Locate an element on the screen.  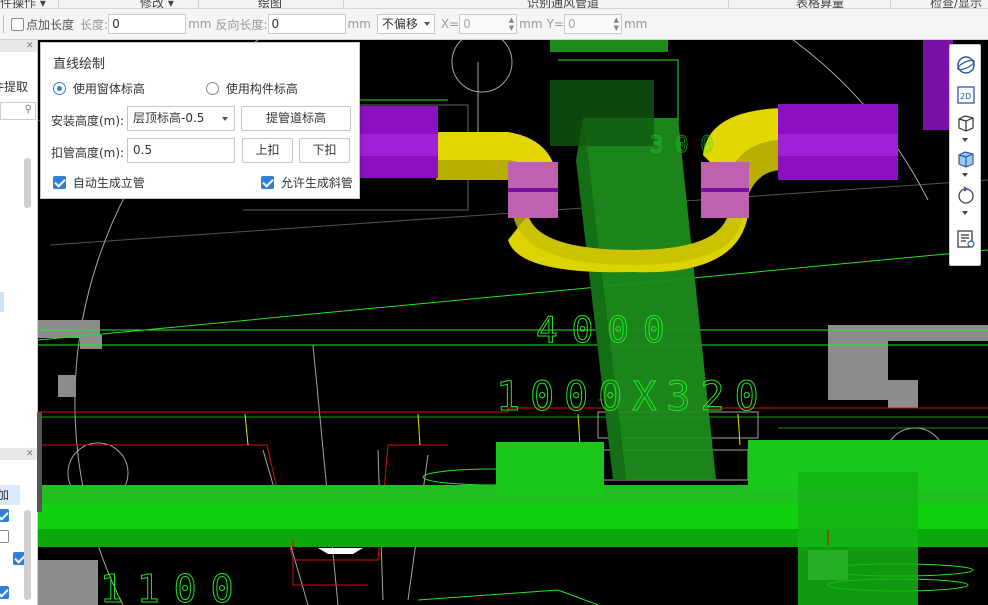
view-toolbar: 2D is located at coordinates (965, 155).